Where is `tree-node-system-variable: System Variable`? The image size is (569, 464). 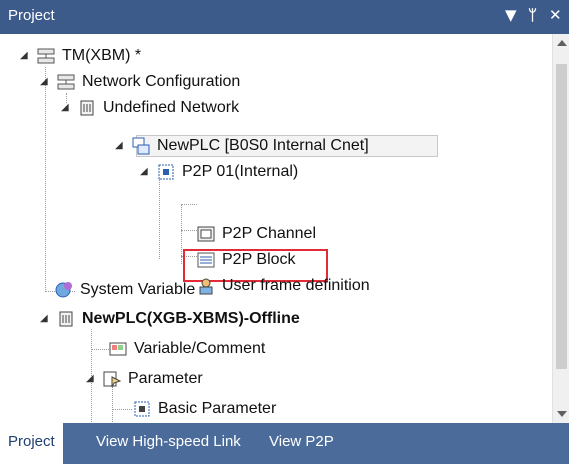
tree-node-system-variable: System Variable is located at coordinates (124, 290).